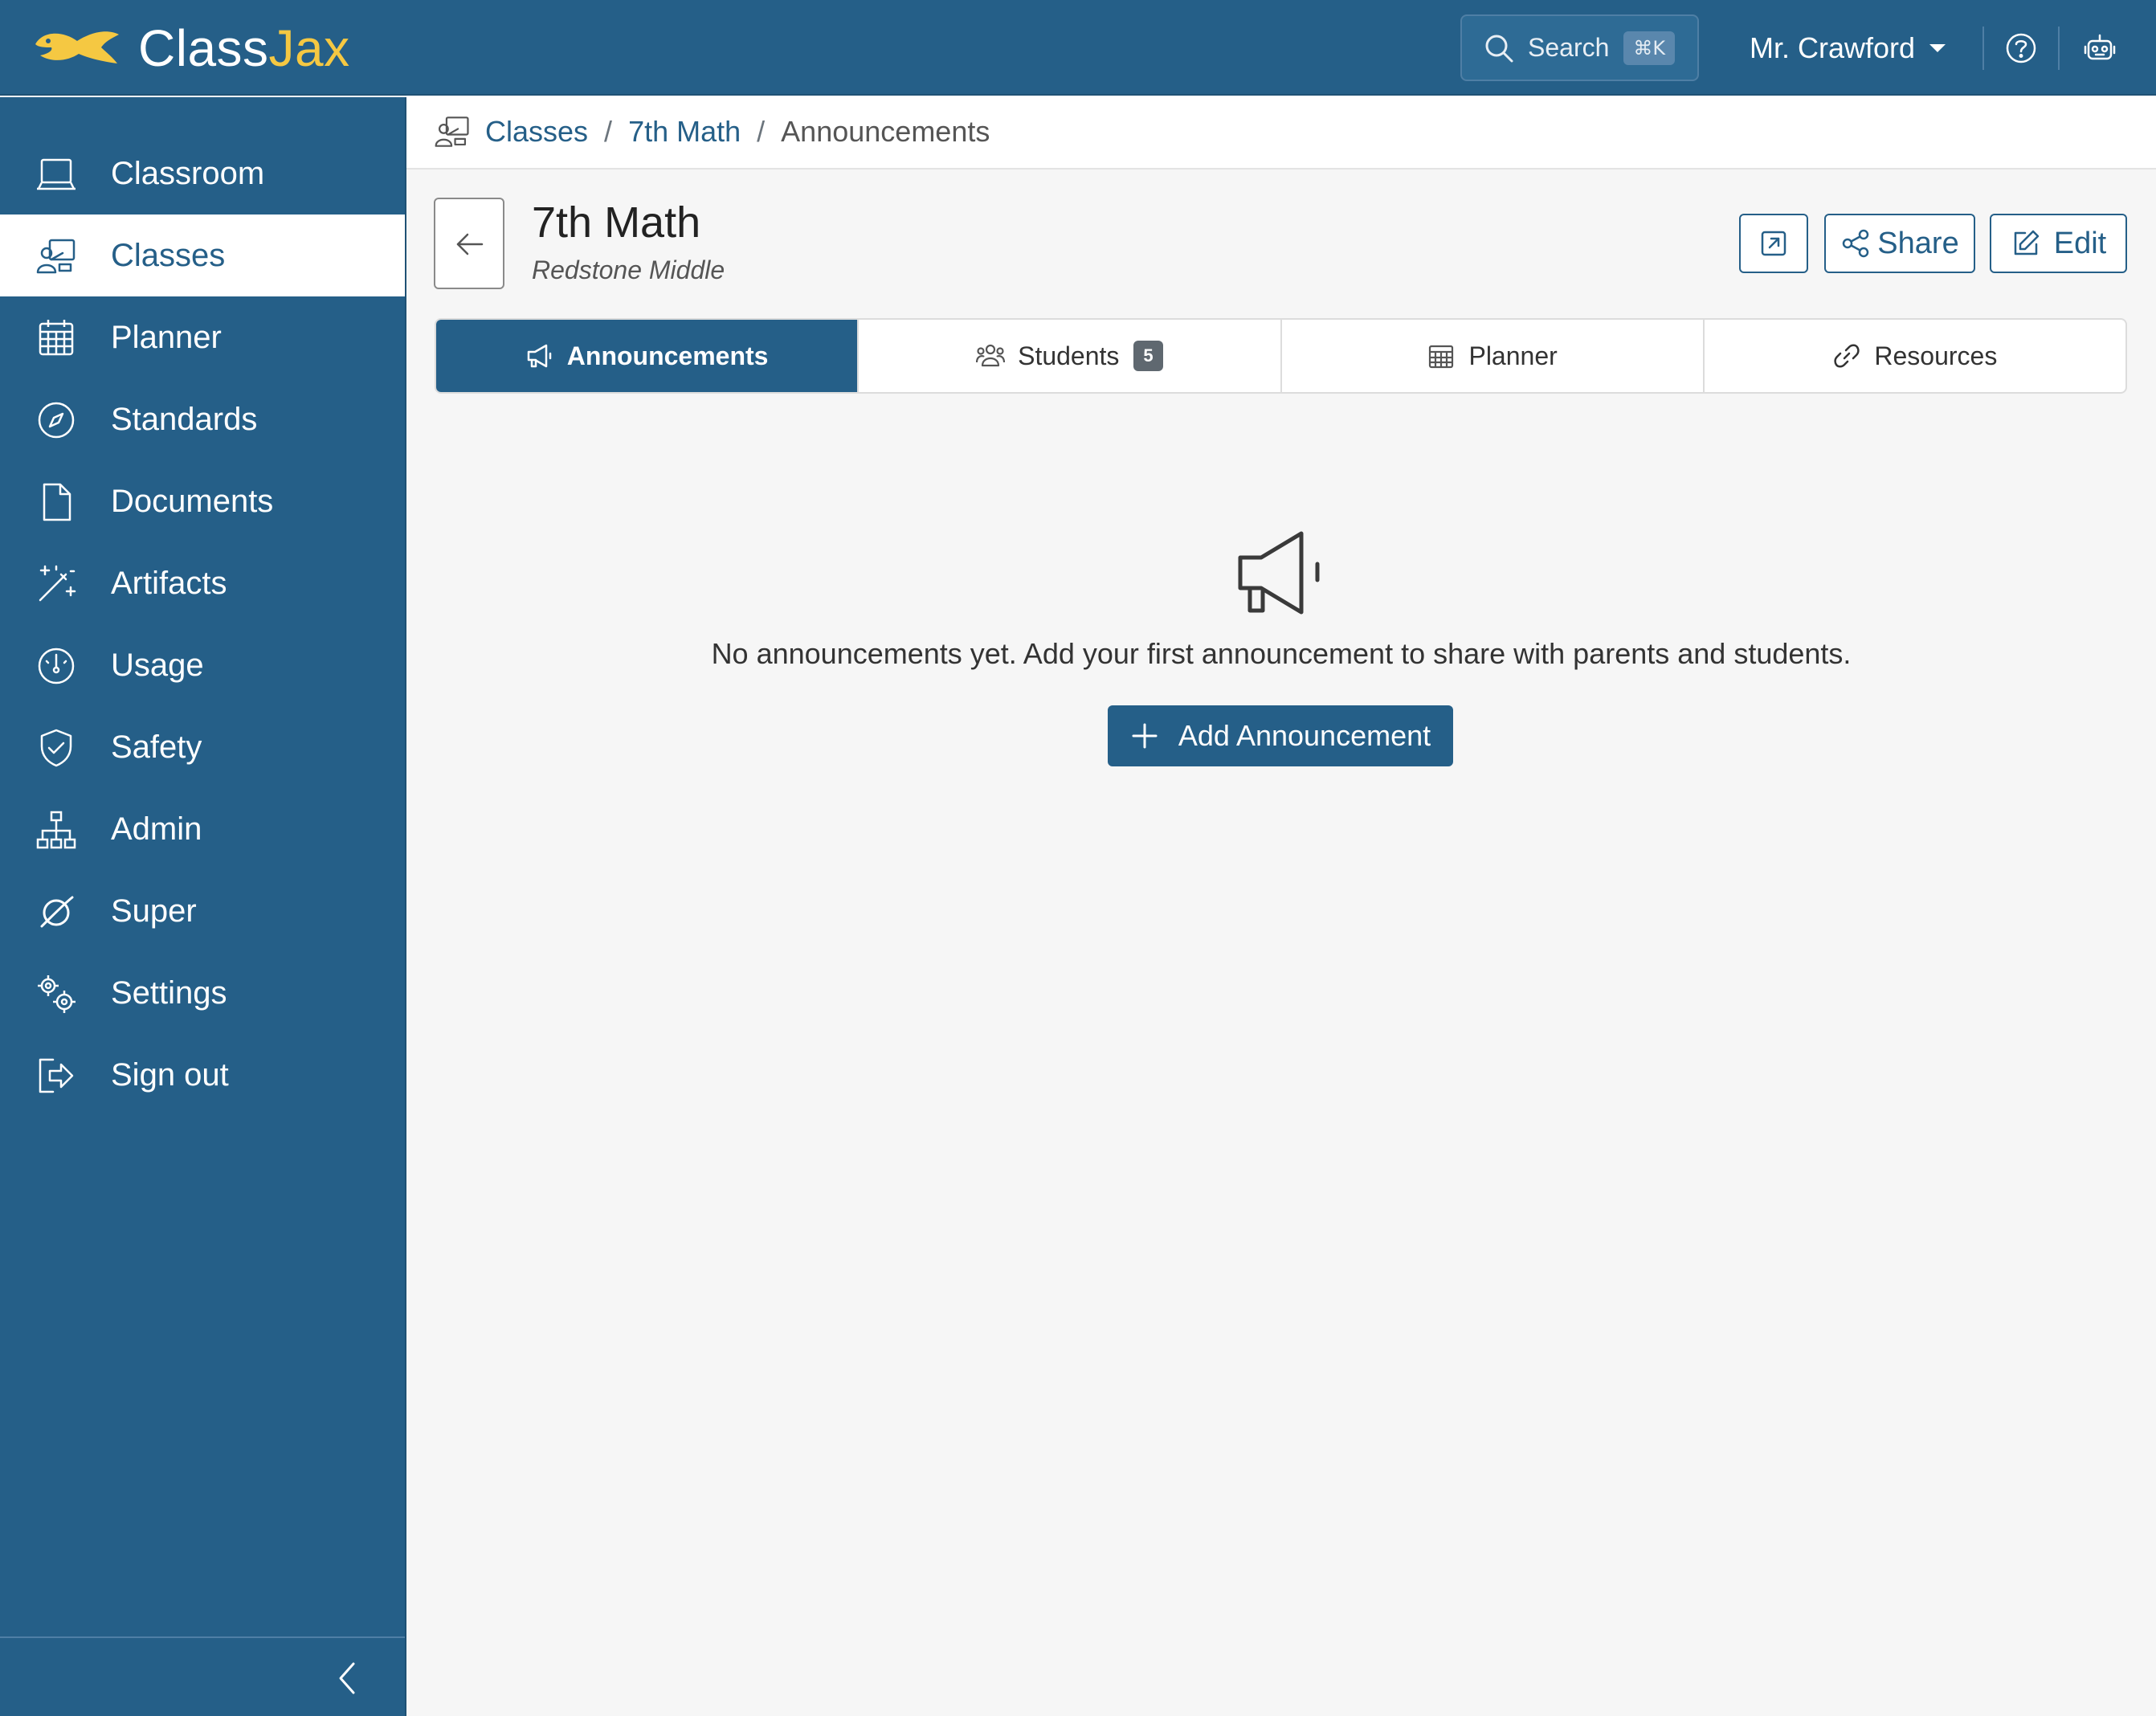  I want to click on sidebar-item-label: Usage, so click(157, 665).